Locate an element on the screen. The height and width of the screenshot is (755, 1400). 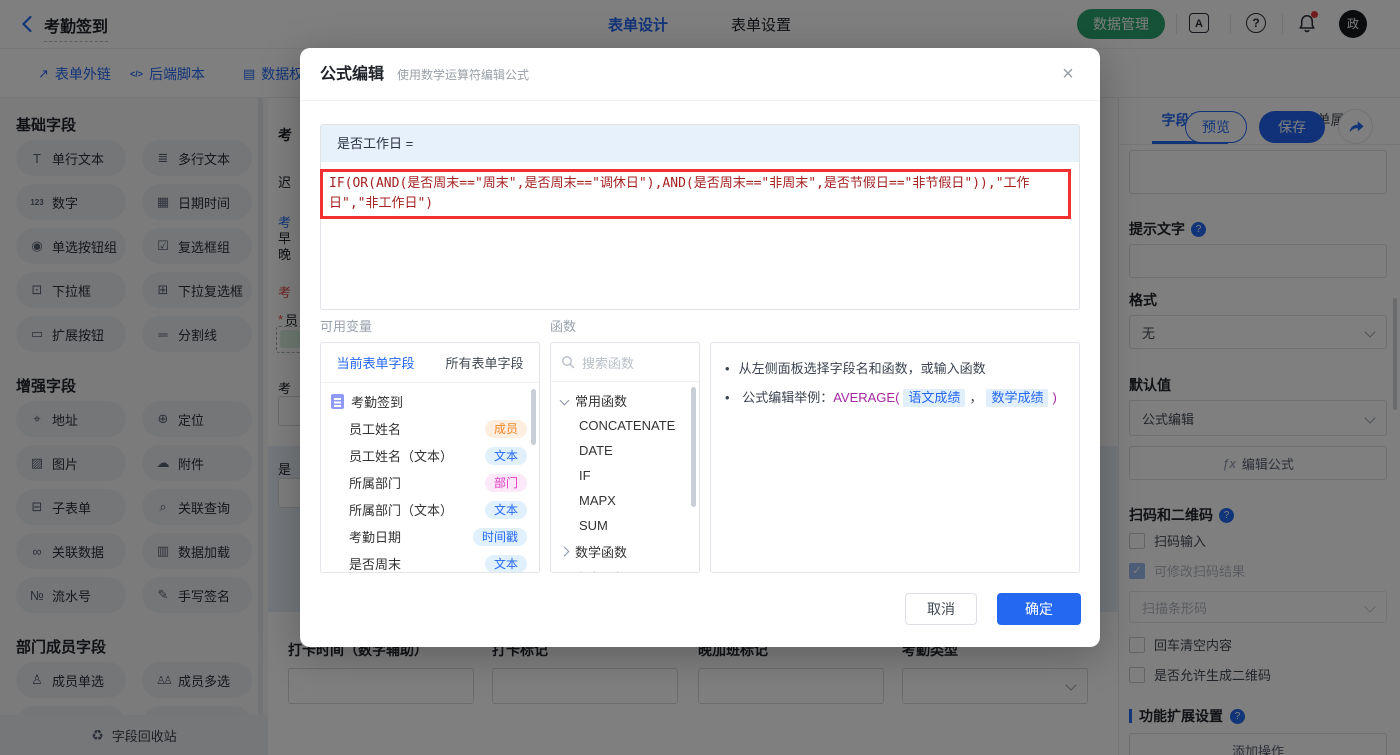
variable-row: 员工姓名（文本） 文本 is located at coordinates (430, 455).